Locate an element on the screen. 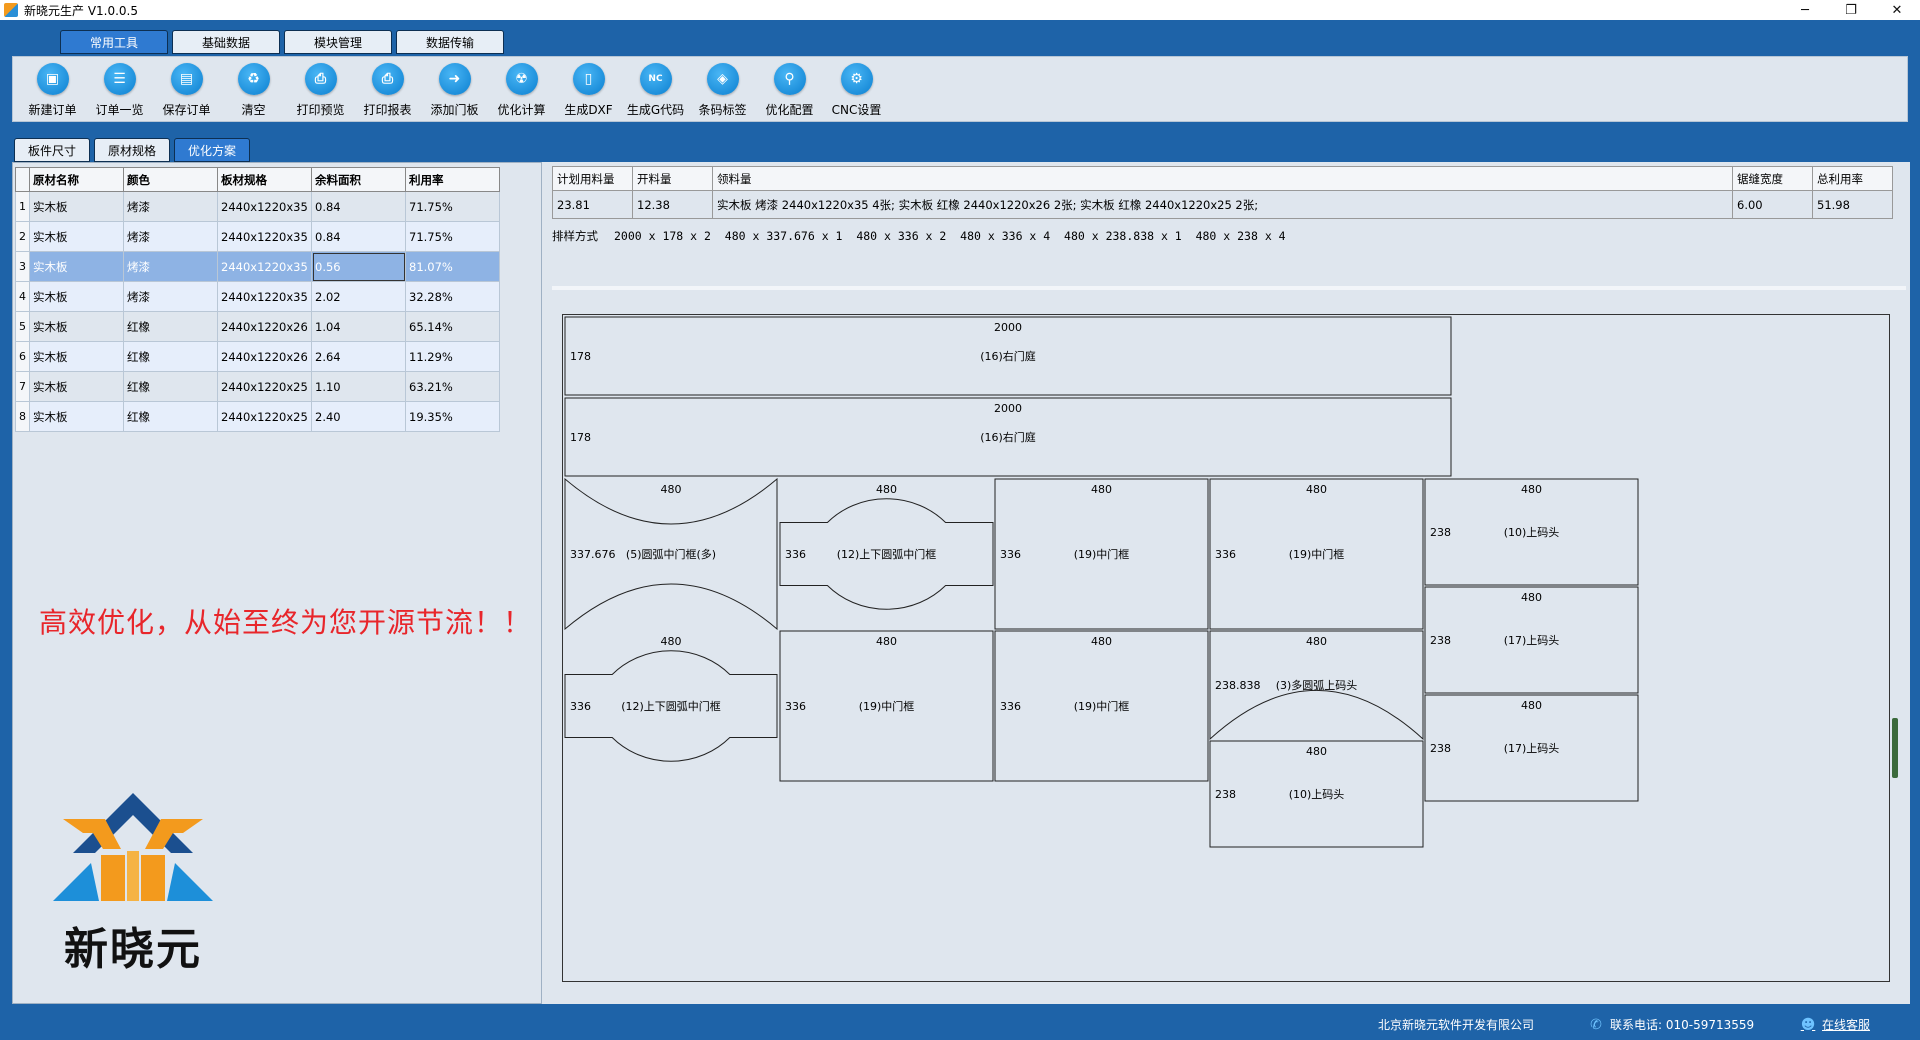  online-support-link: ☻ 在线客服 is located at coordinates (1835, 1024).